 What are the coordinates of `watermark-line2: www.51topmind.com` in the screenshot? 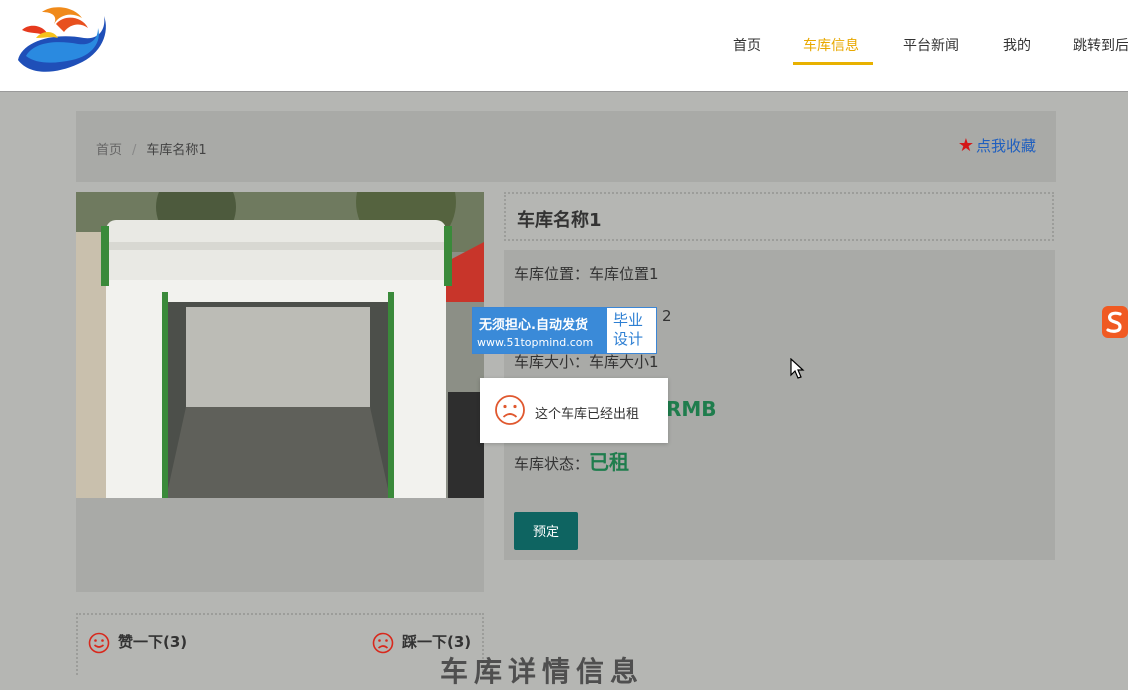 It's located at (535, 342).